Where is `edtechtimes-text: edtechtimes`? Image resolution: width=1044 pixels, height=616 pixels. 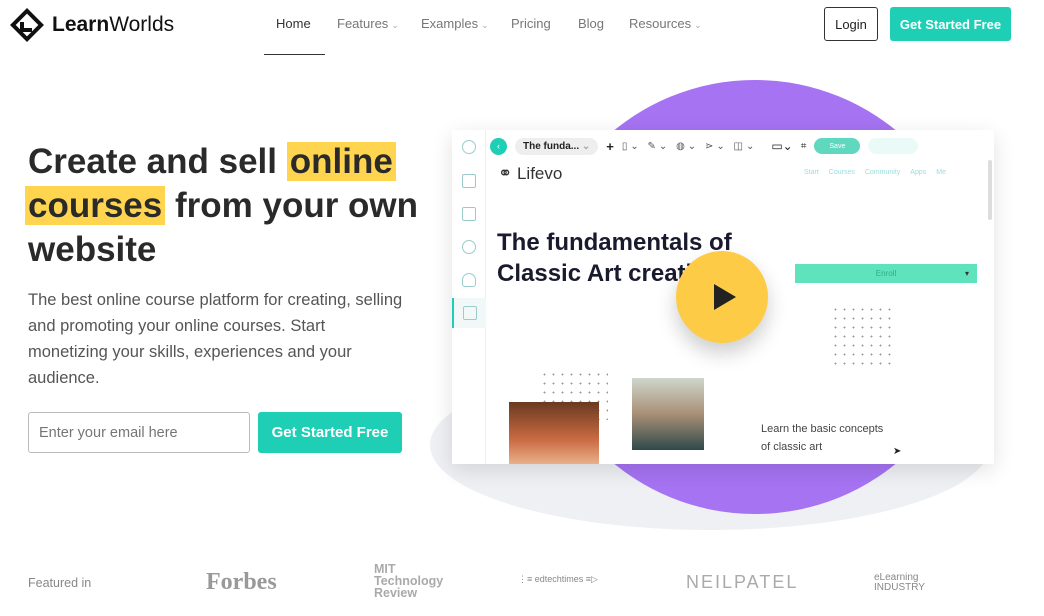
edtechtimes-text: edtechtimes is located at coordinates (559, 579).